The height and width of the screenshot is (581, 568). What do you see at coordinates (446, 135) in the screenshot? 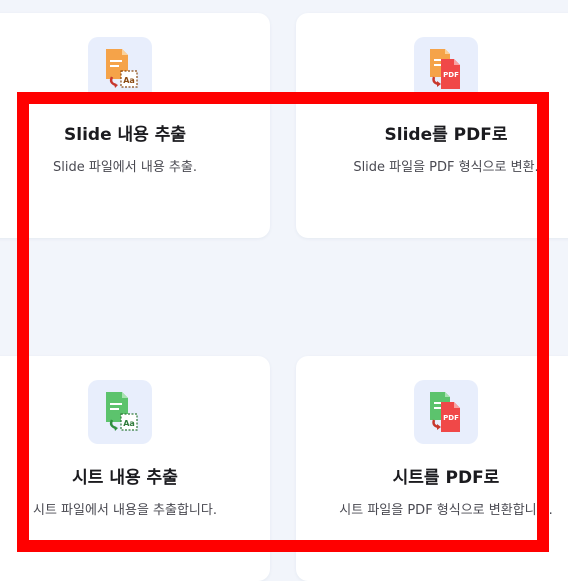
I see `card-title: Slide를 PDF로` at bounding box center [446, 135].